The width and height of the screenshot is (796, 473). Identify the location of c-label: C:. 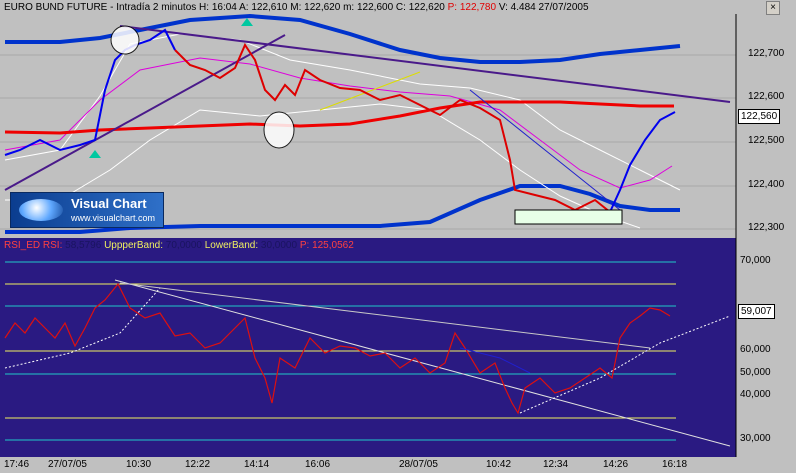
(400, 7).